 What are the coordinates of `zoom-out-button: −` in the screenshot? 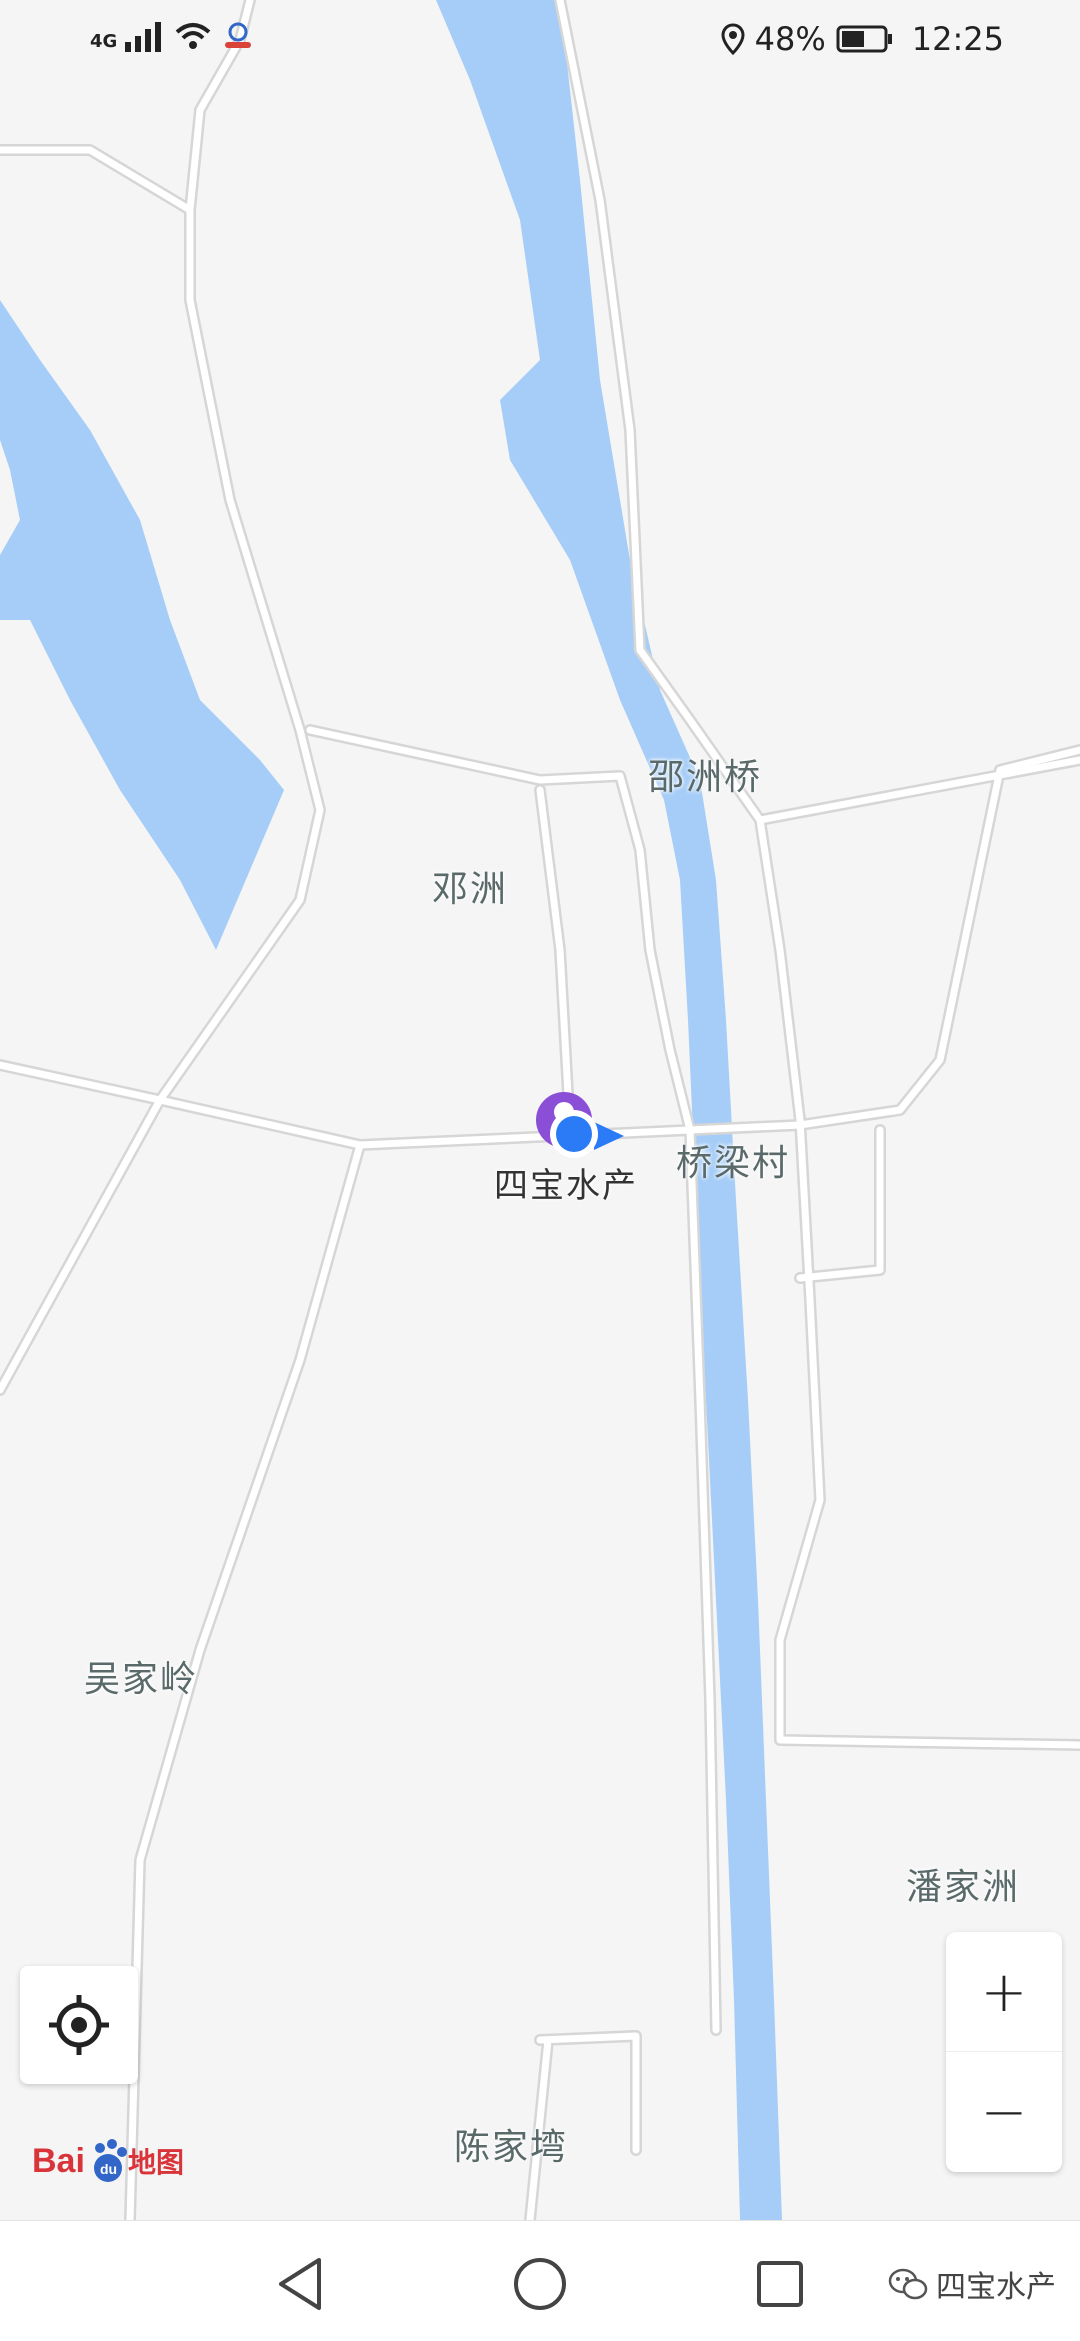 It's located at (1004, 2112).